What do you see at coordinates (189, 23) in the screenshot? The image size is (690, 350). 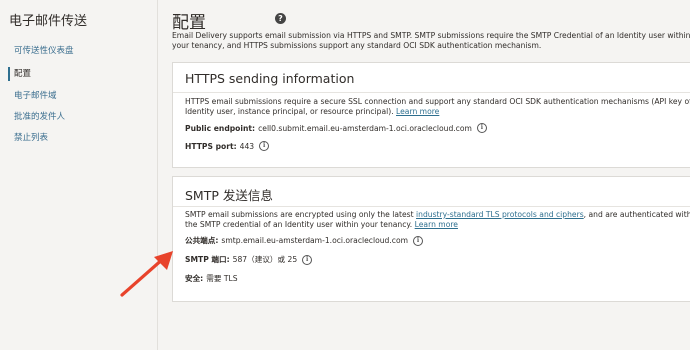 I see `page-title: 配置` at bounding box center [189, 23].